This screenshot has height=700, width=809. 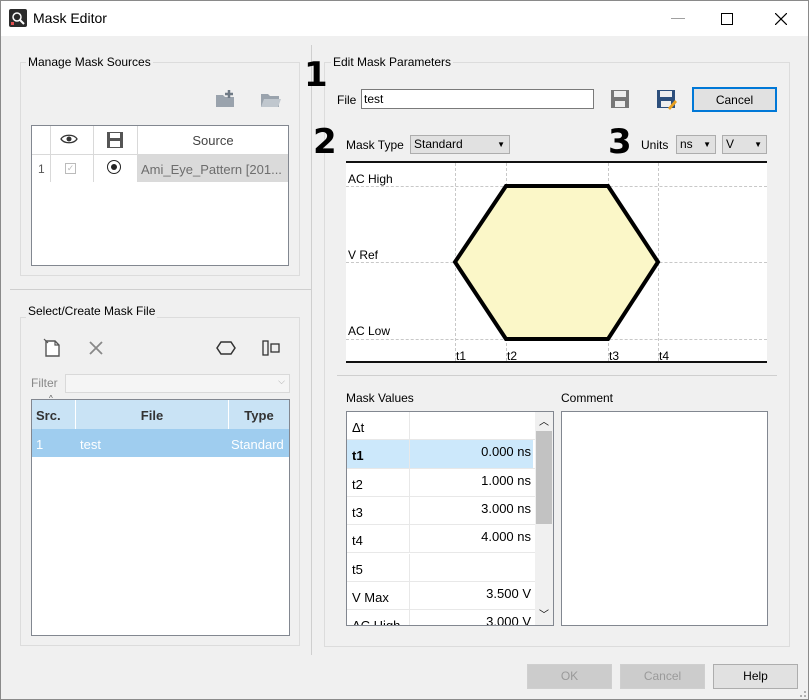 I want to click on x-label-t2: t2, so click(x=512, y=356).